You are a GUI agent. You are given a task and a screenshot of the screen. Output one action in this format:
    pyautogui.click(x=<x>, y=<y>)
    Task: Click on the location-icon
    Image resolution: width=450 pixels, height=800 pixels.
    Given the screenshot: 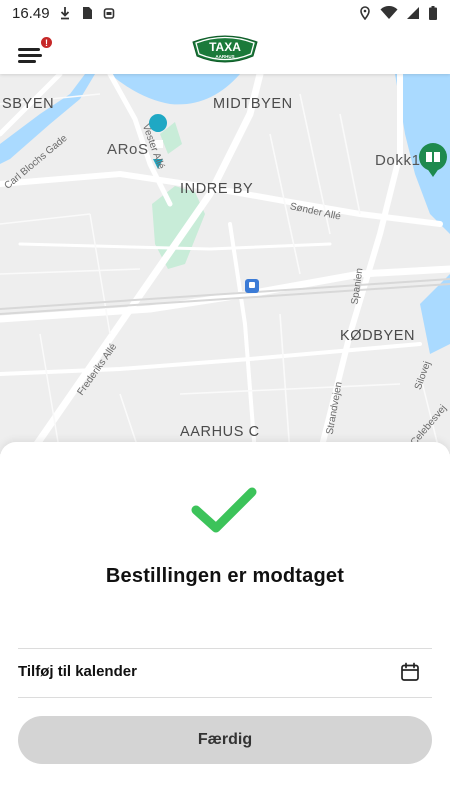 What is the action you would take?
    pyautogui.click(x=365, y=13)
    